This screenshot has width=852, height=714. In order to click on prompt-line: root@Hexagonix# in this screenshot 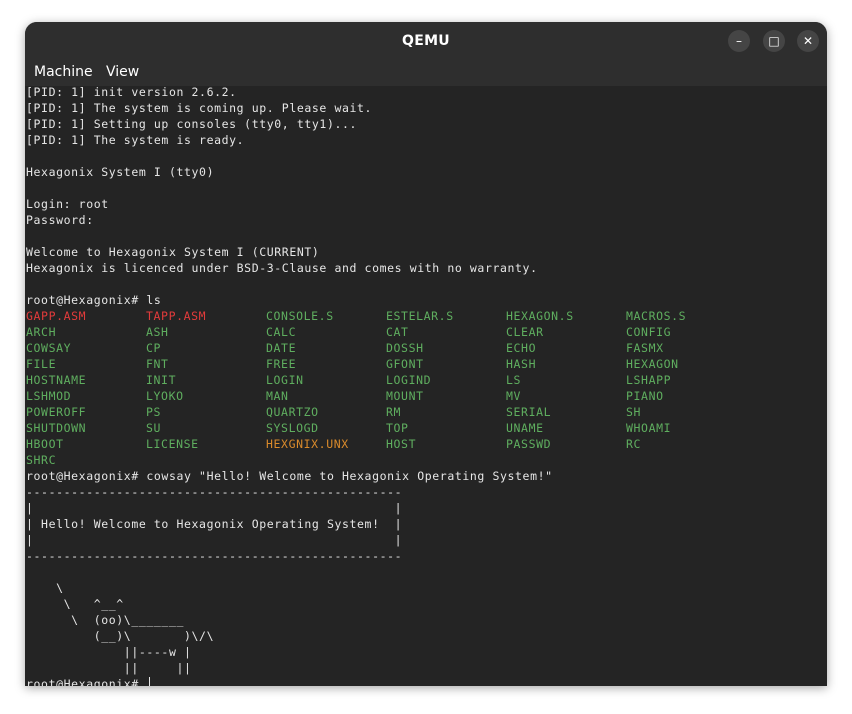, I will do `click(289, 681)`.